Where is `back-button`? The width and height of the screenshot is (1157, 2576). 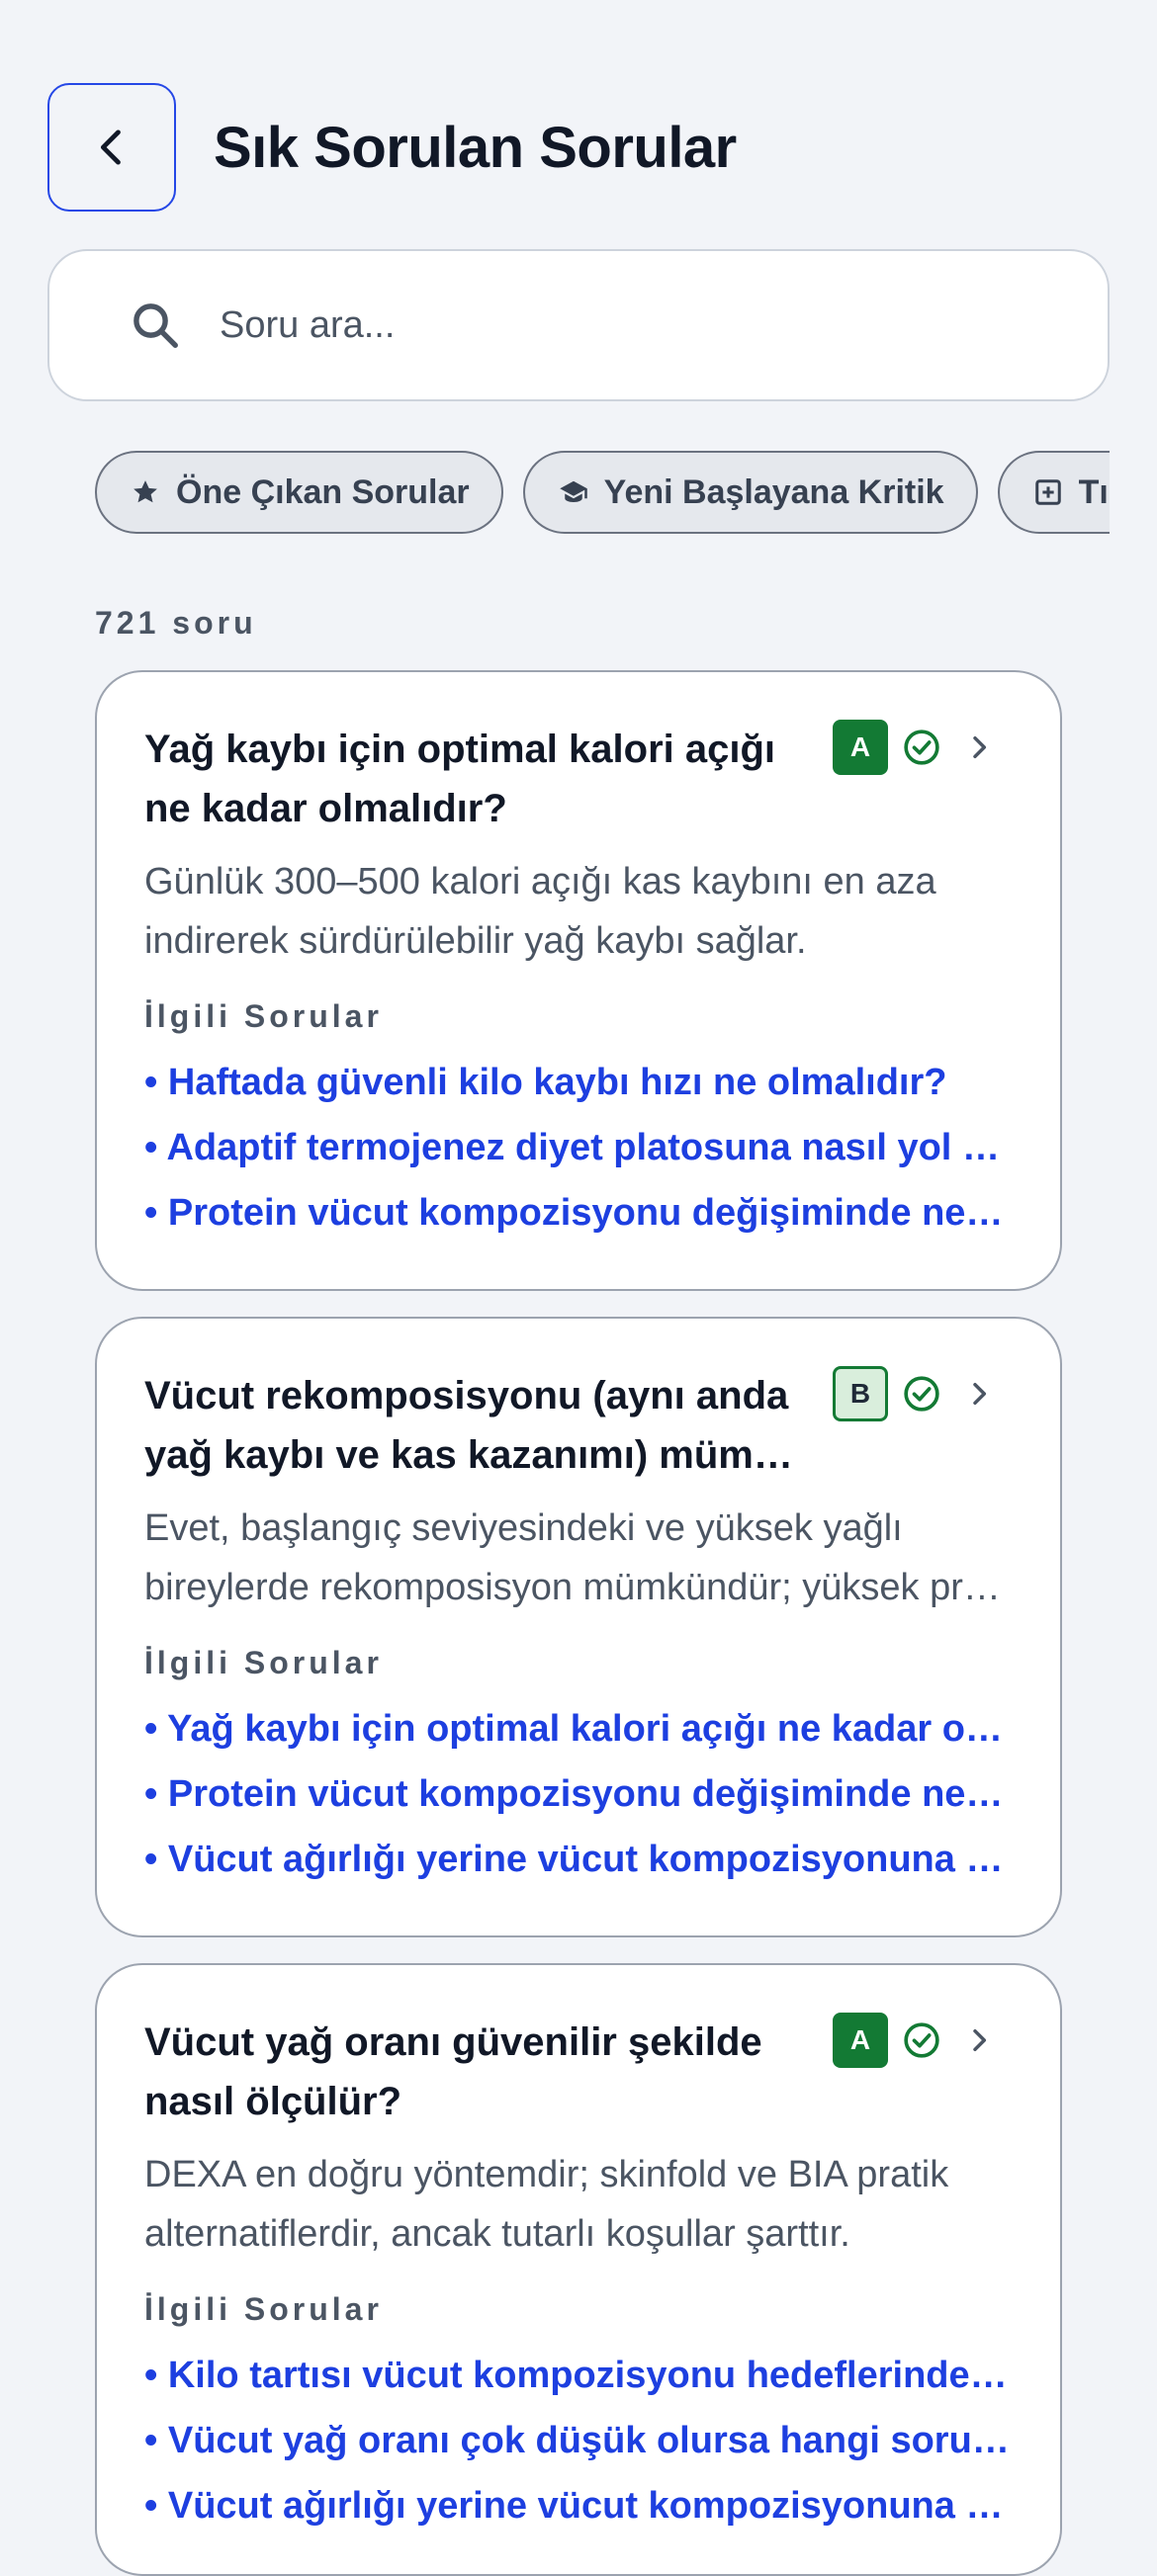 back-button is located at coordinates (111, 147).